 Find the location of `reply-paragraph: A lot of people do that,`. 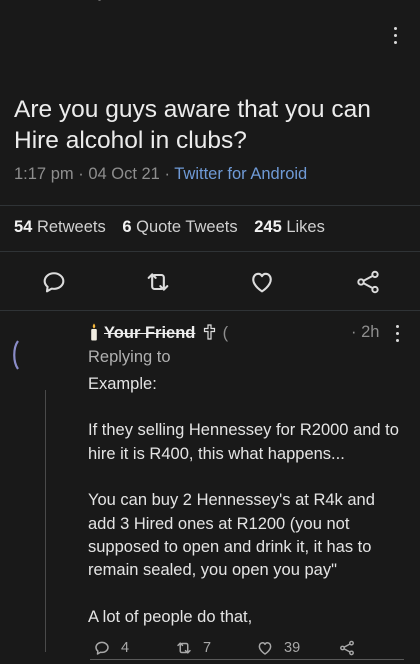

reply-paragraph: A lot of people do that, is located at coordinates (170, 616).